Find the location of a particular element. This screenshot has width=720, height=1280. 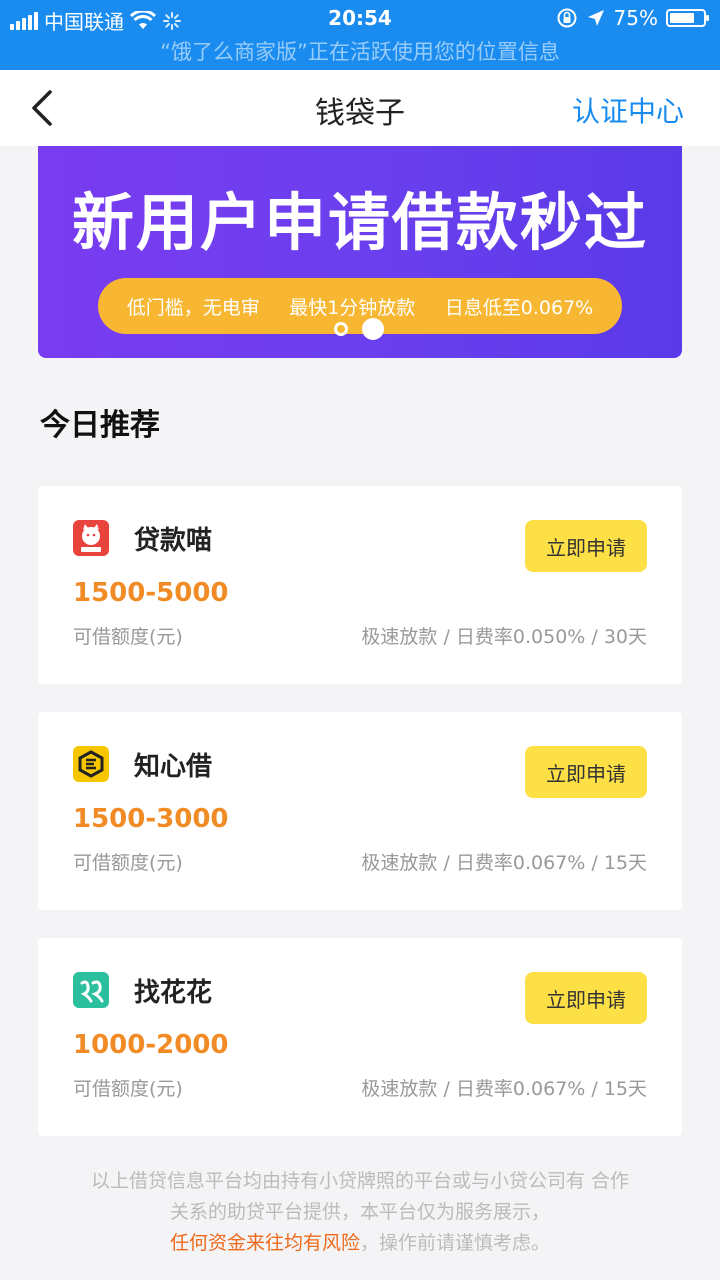

location-notice: “饿了么商家版”正在活跃使用您的位置信息 is located at coordinates (360, 51).